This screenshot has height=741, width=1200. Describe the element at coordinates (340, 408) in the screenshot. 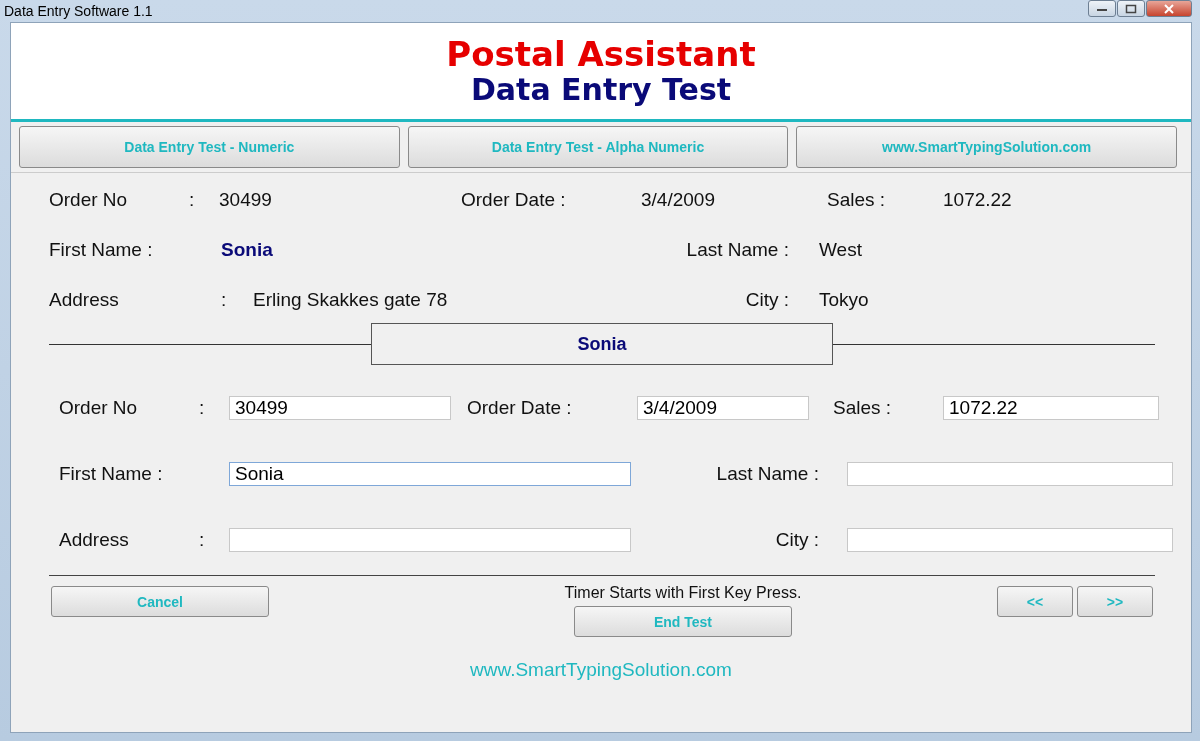

I see `input-field: 30499` at that location.